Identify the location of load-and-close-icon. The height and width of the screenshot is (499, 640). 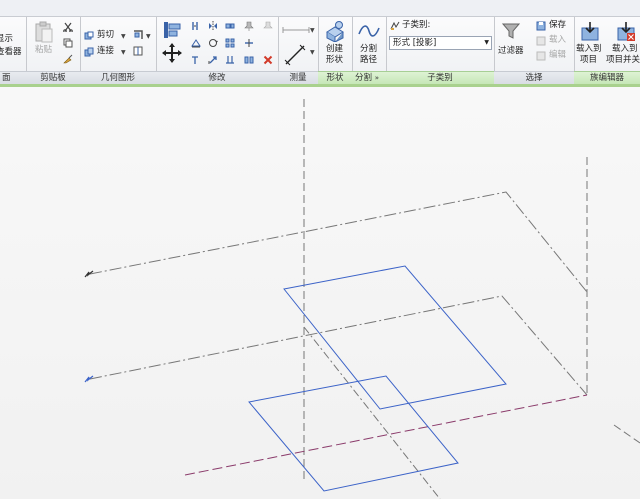
(626, 32).